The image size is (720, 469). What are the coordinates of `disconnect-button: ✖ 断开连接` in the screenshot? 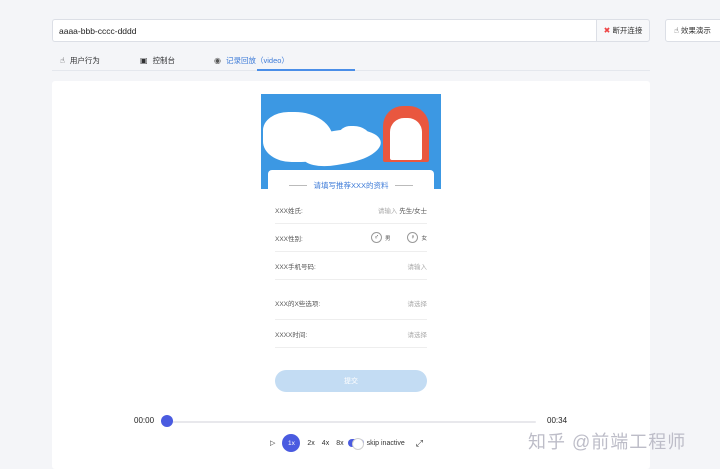 It's located at (623, 30).